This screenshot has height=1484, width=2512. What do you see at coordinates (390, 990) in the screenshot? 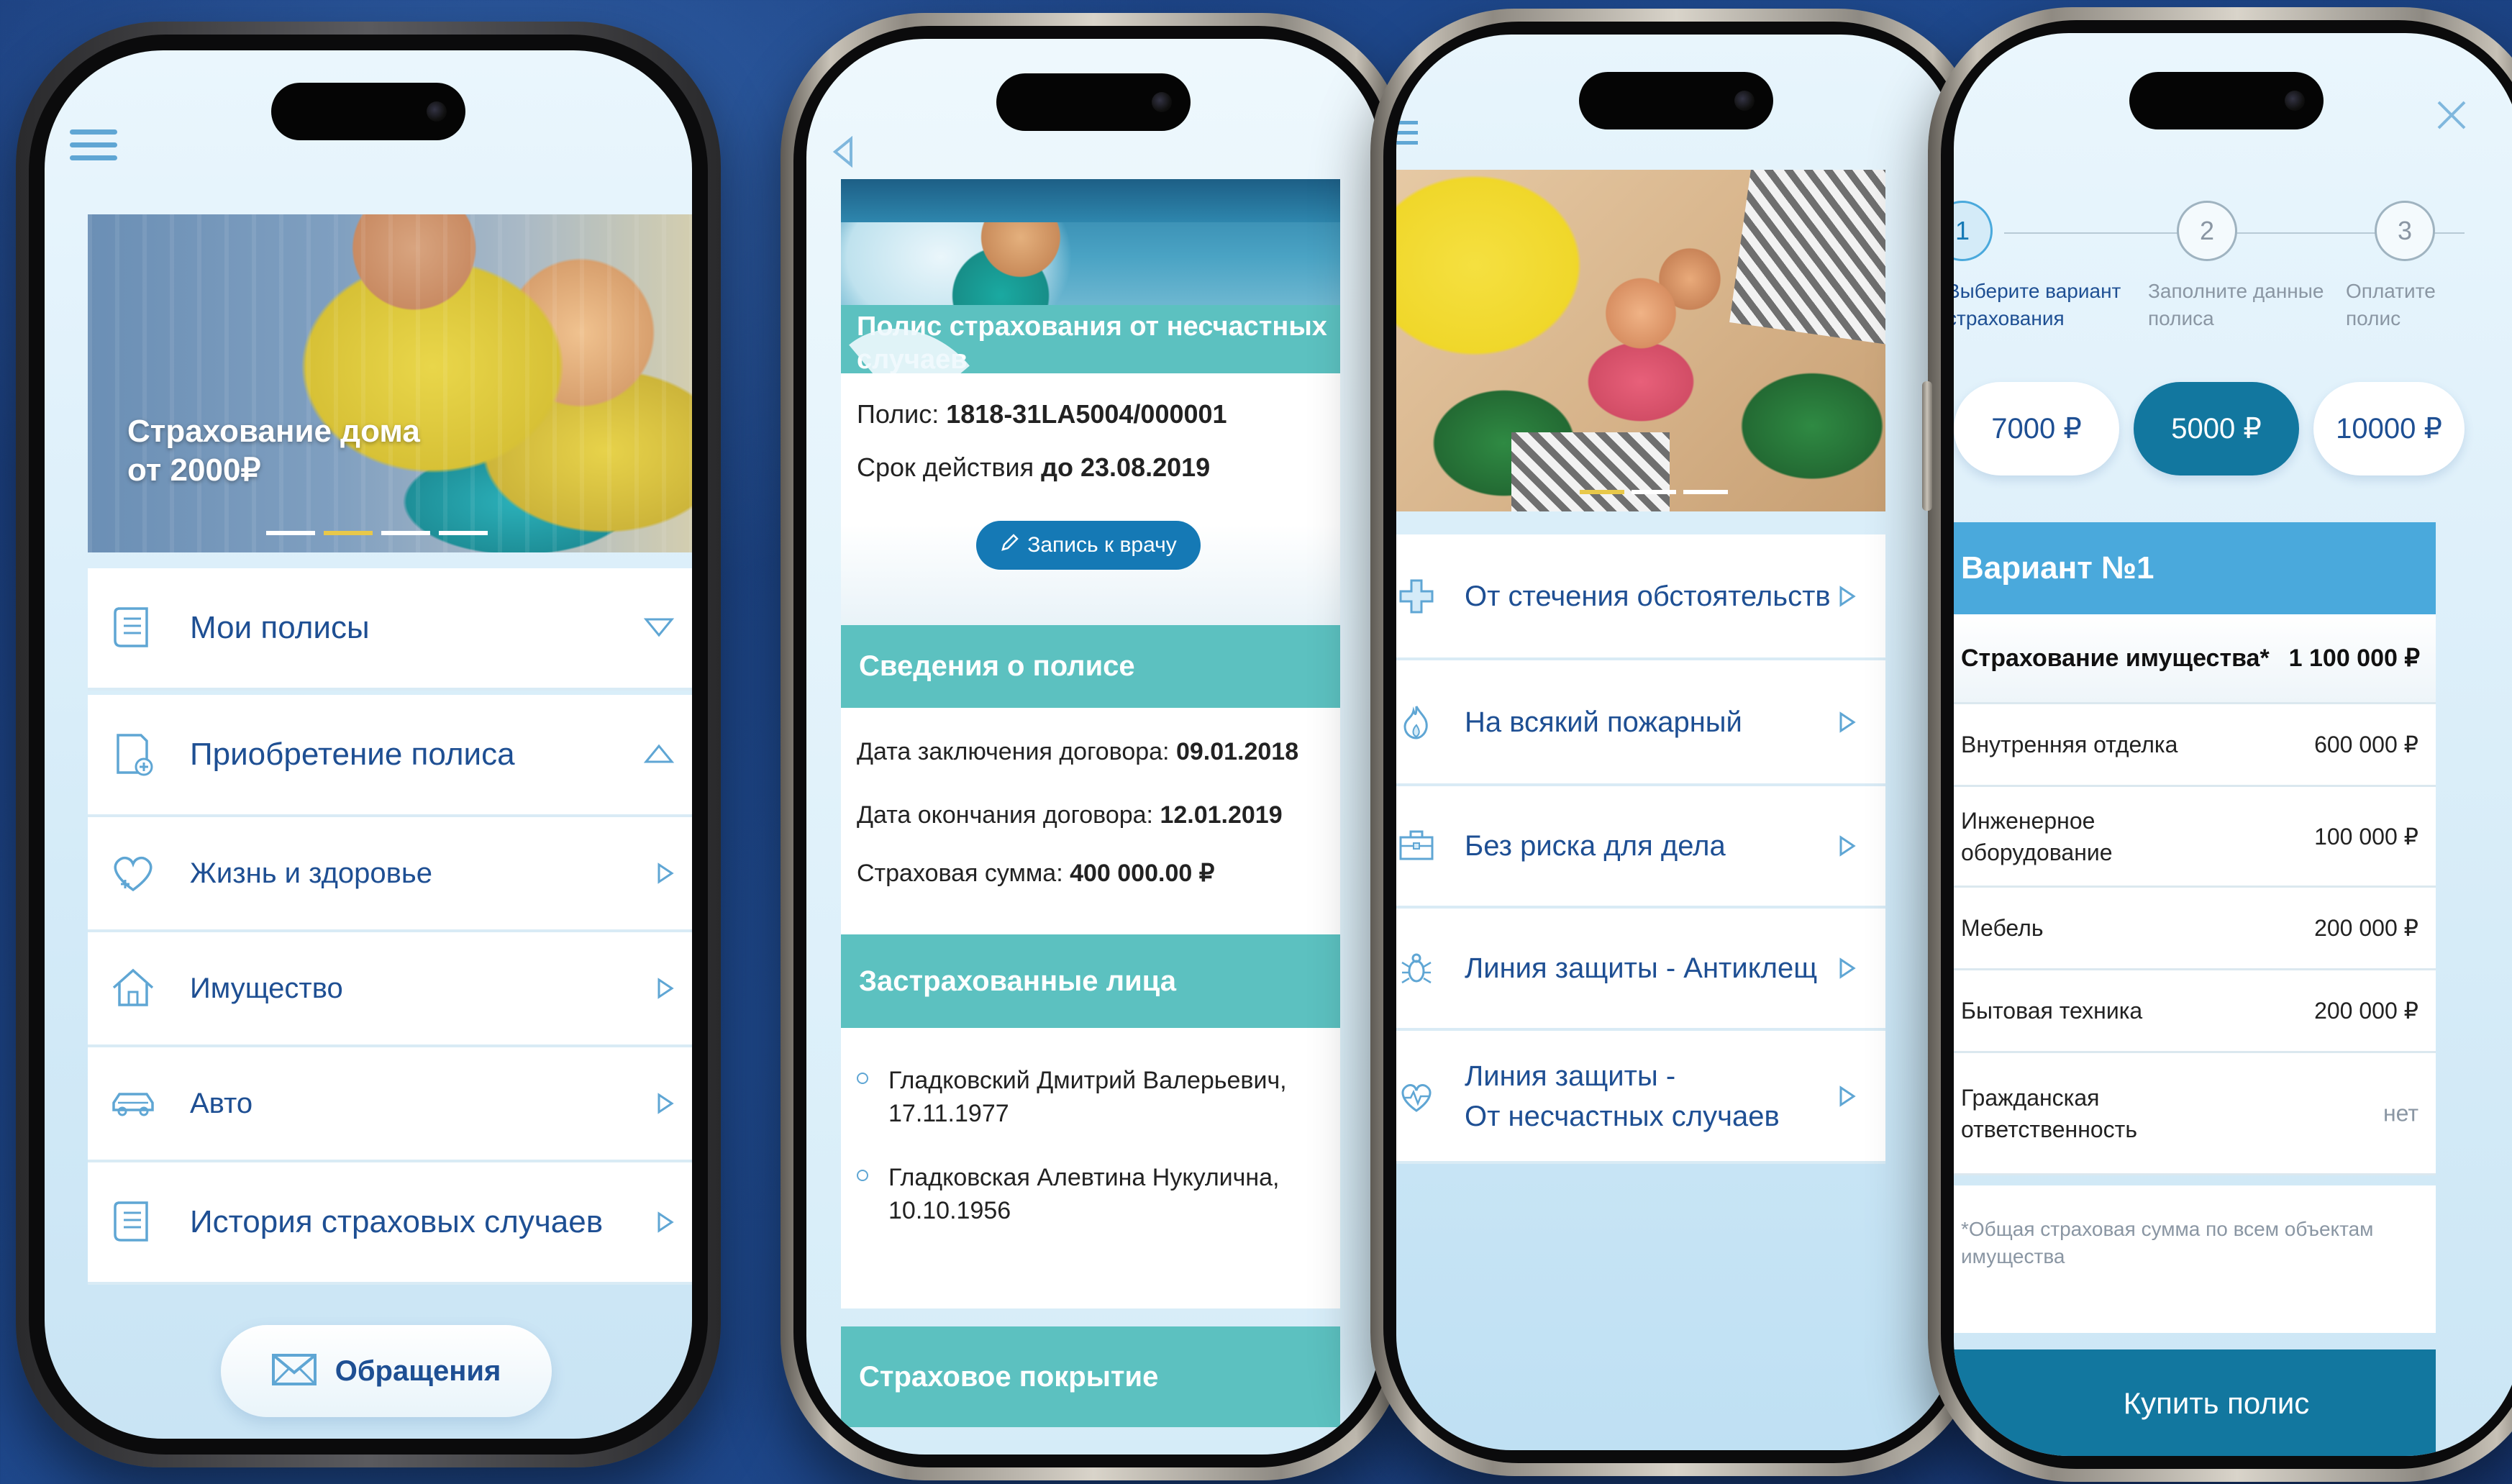
I see `menu-item: Имущество` at bounding box center [390, 990].